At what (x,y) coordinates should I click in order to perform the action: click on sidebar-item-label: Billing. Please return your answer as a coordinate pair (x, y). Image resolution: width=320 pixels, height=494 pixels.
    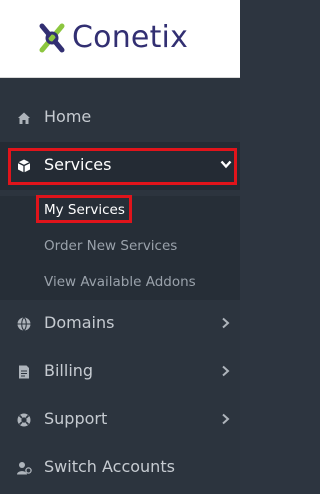
    Looking at the image, I should click on (69, 370).